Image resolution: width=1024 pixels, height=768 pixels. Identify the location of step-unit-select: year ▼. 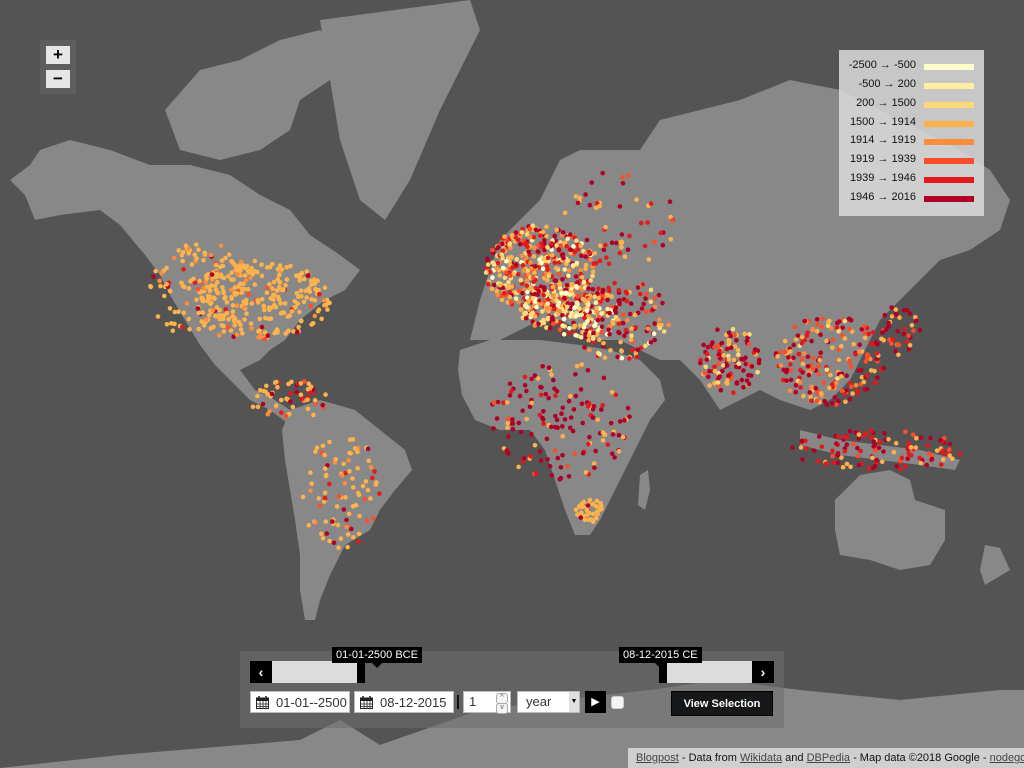
(548, 702).